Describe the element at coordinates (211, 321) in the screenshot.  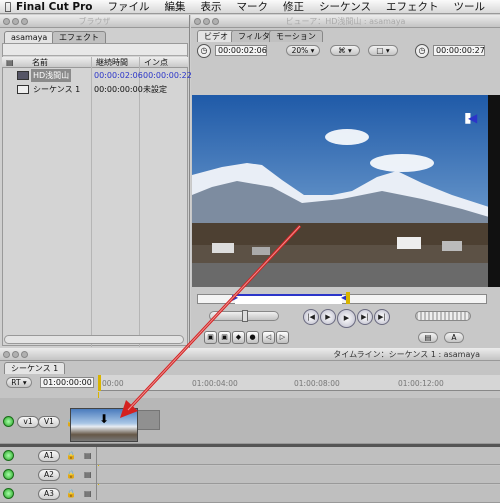
I see `drag-arrow-overlay` at that location.